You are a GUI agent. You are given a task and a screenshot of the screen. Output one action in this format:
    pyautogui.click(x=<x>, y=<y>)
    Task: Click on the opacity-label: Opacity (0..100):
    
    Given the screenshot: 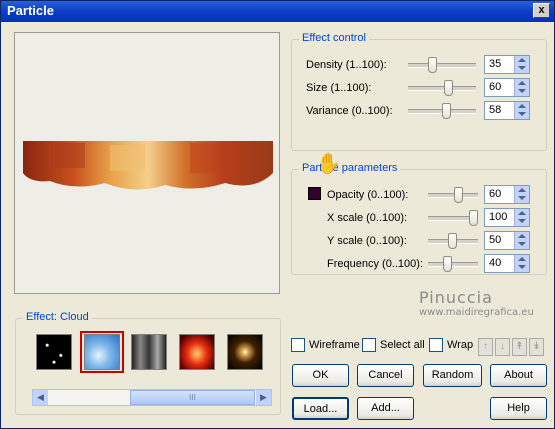 What is the action you would take?
    pyautogui.click(x=368, y=195)
    